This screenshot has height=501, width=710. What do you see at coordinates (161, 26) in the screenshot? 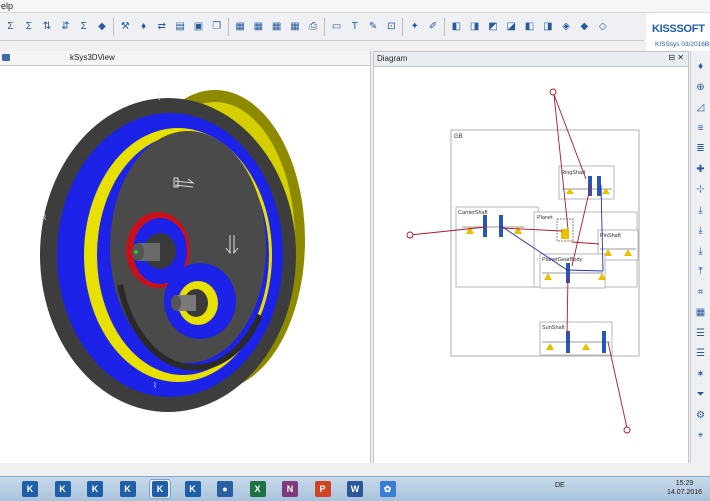
I see `arrow-move-icon: ⇄` at bounding box center [161, 26].